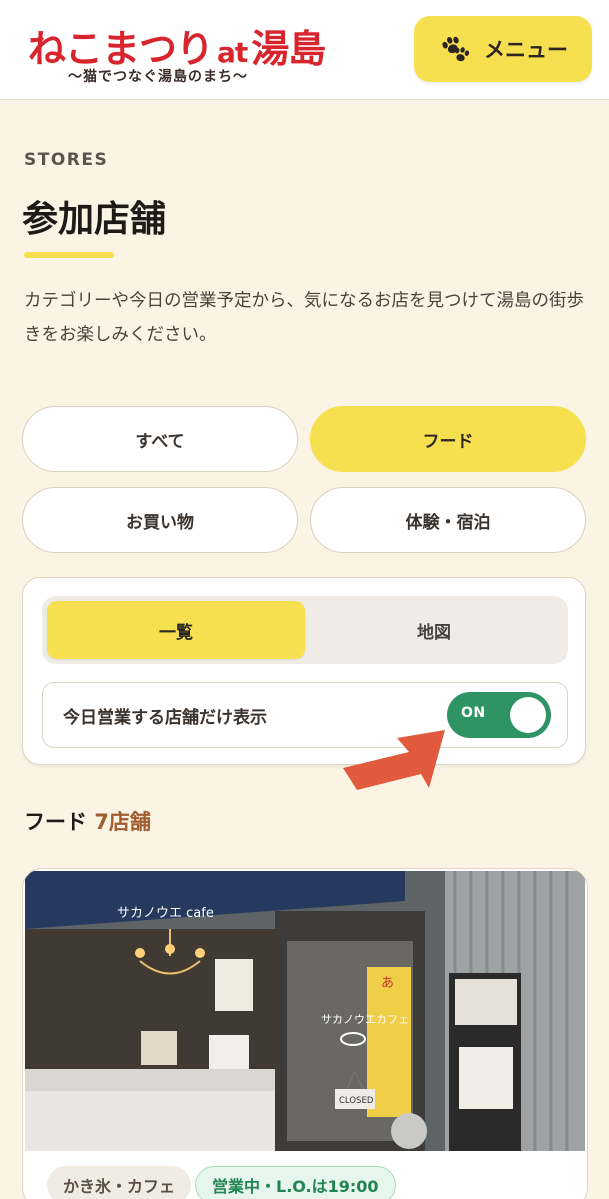 The width and height of the screenshot is (609, 1199). Describe the element at coordinates (356, 1101) in the screenshot. I see `closed-sign: CLOSED` at that location.